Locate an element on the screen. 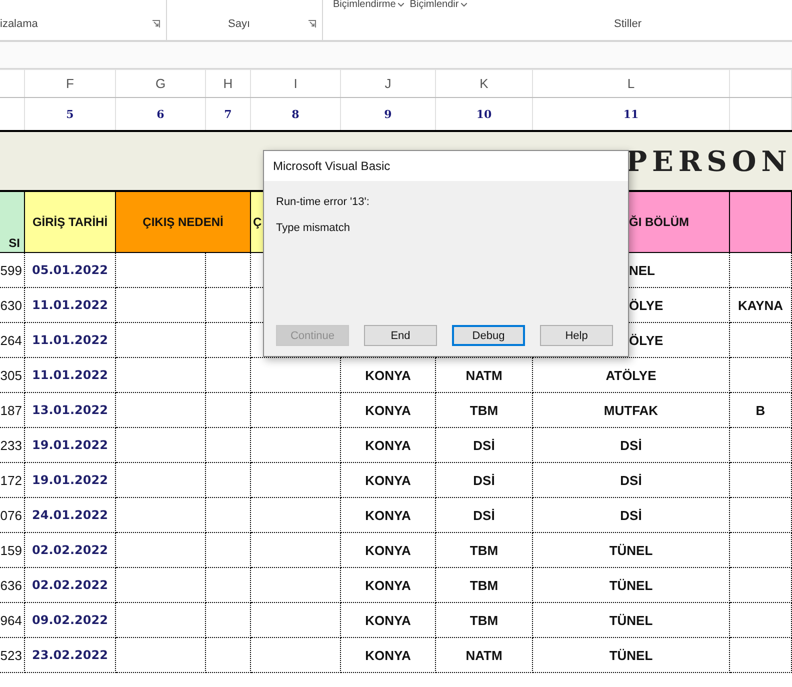 This screenshot has width=792, height=687. table-cell: 305 is located at coordinates (12, 375).